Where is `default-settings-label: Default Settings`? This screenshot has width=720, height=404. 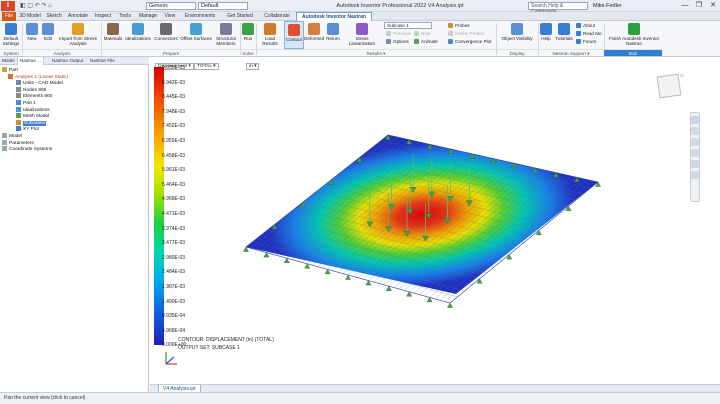
default-settings-label: Default Settings is located at coordinates (11, 41).